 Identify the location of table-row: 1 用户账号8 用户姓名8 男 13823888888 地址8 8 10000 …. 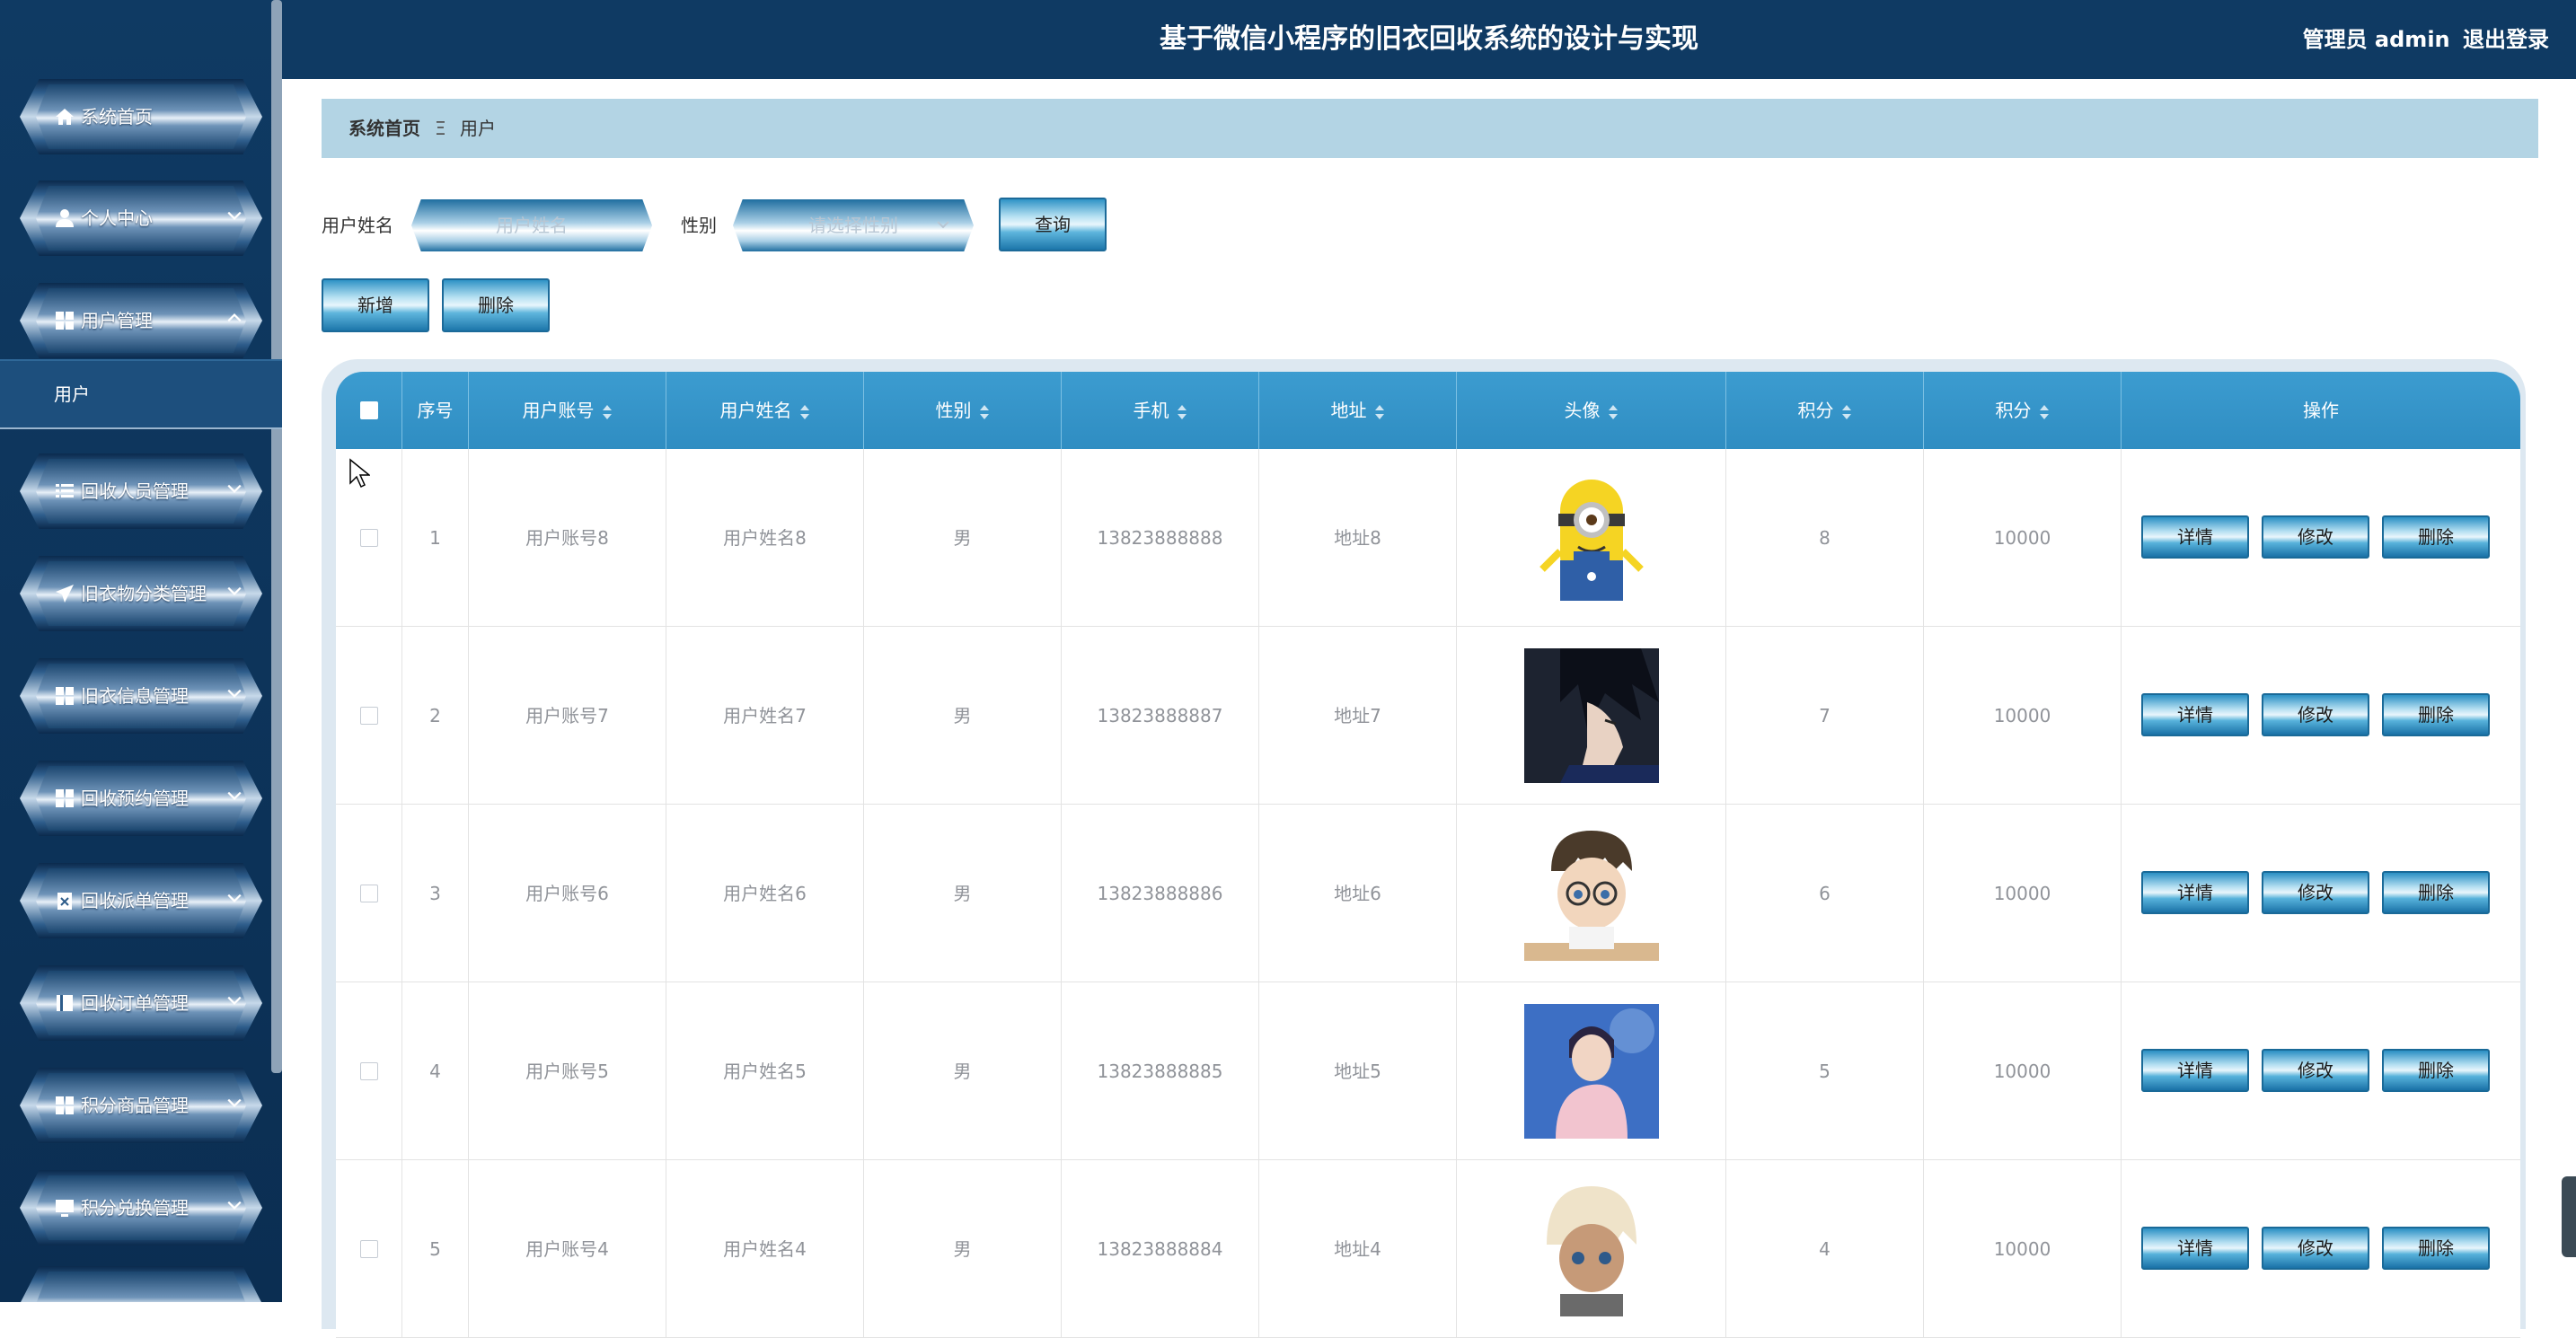
(1428, 538).